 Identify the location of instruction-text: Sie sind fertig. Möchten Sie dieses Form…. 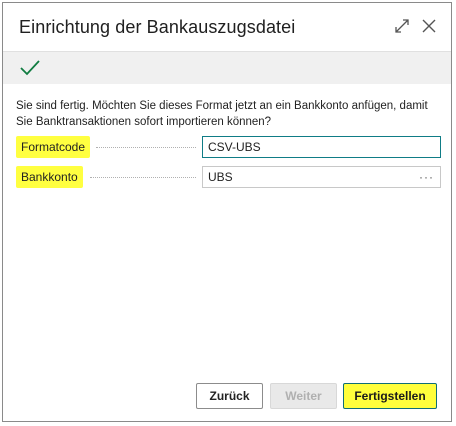
(222, 114).